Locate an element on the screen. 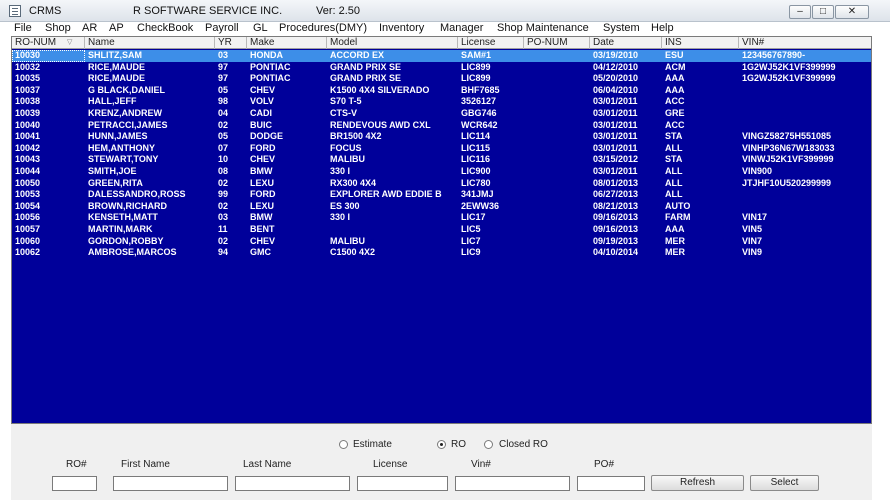 This screenshot has width=890, height=500. col-header-yr: YR is located at coordinates (231, 43).